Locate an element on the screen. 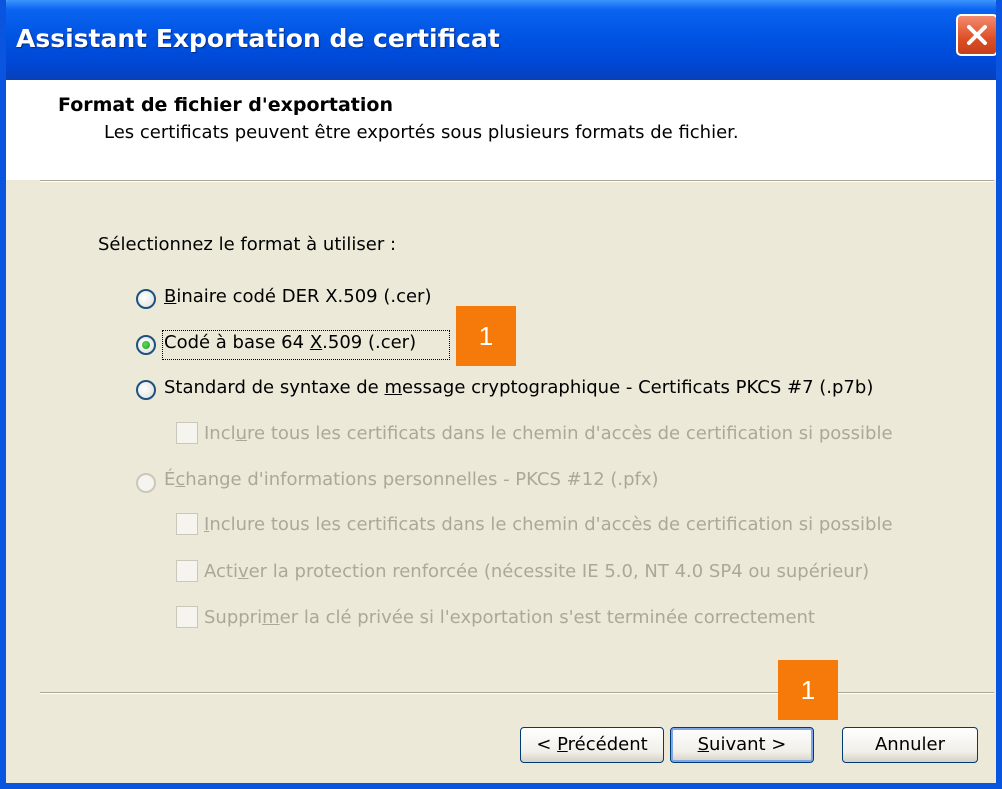 The height and width of the screenshot is (789, 1002). radio-base64 is located at coordinates (146, 345).